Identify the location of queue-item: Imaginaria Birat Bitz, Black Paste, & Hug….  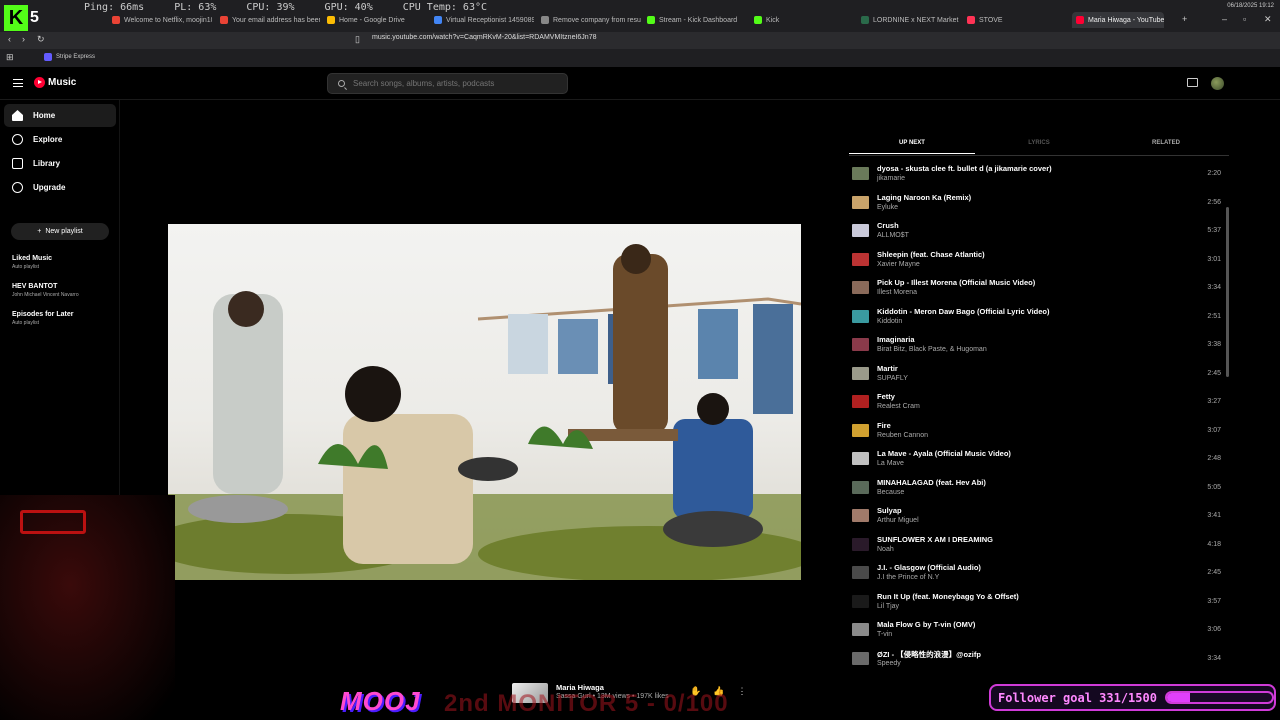
(1035, 345).